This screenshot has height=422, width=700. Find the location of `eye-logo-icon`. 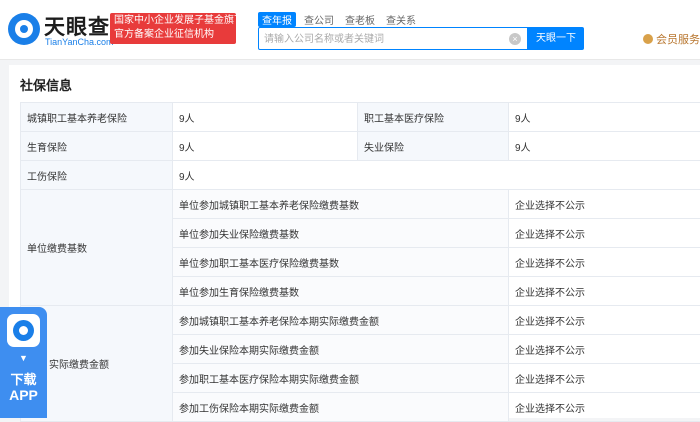

eye-logo-icon is located at coordinates (24, 29).